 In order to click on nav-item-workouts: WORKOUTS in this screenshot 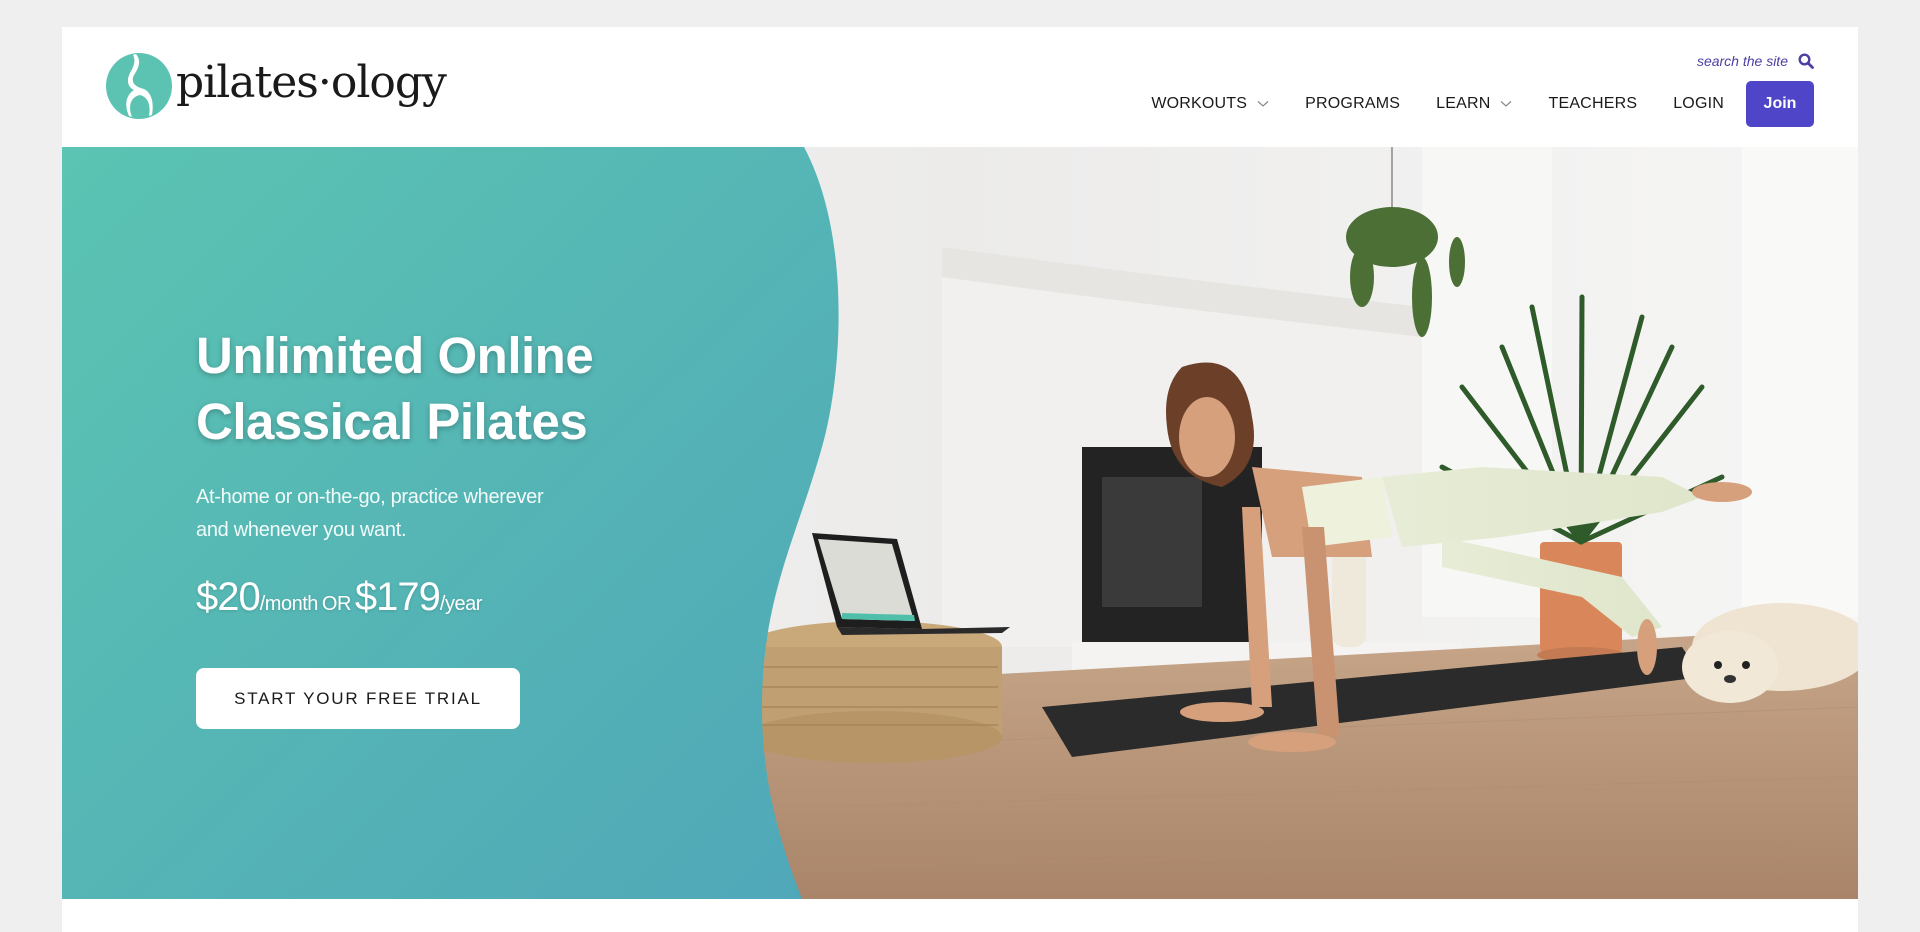, I will do `click(1210, 104)`.